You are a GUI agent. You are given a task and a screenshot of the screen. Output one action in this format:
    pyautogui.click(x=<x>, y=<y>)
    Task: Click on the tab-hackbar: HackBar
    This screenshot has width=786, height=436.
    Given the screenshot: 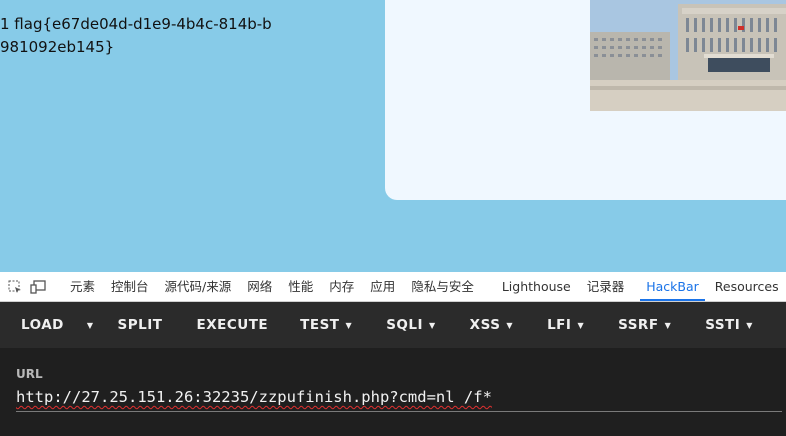 What is the action you would take?
    pyautogui.click(x=672, y=286)
    